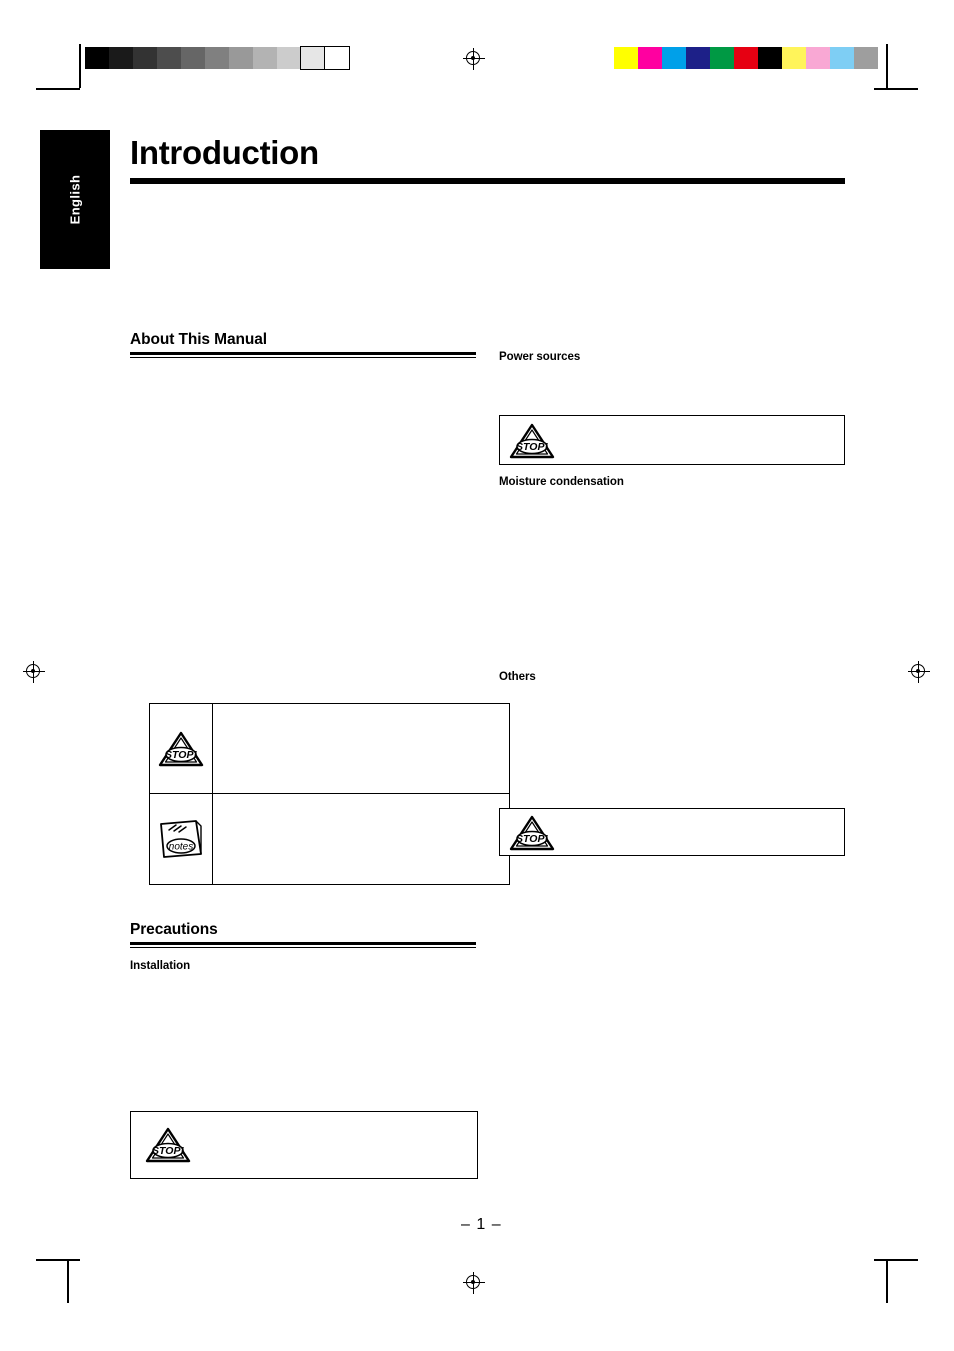 The image size is (954, 1351). I want to click on subheading-power-sources: Power sources, so click(540, 357).